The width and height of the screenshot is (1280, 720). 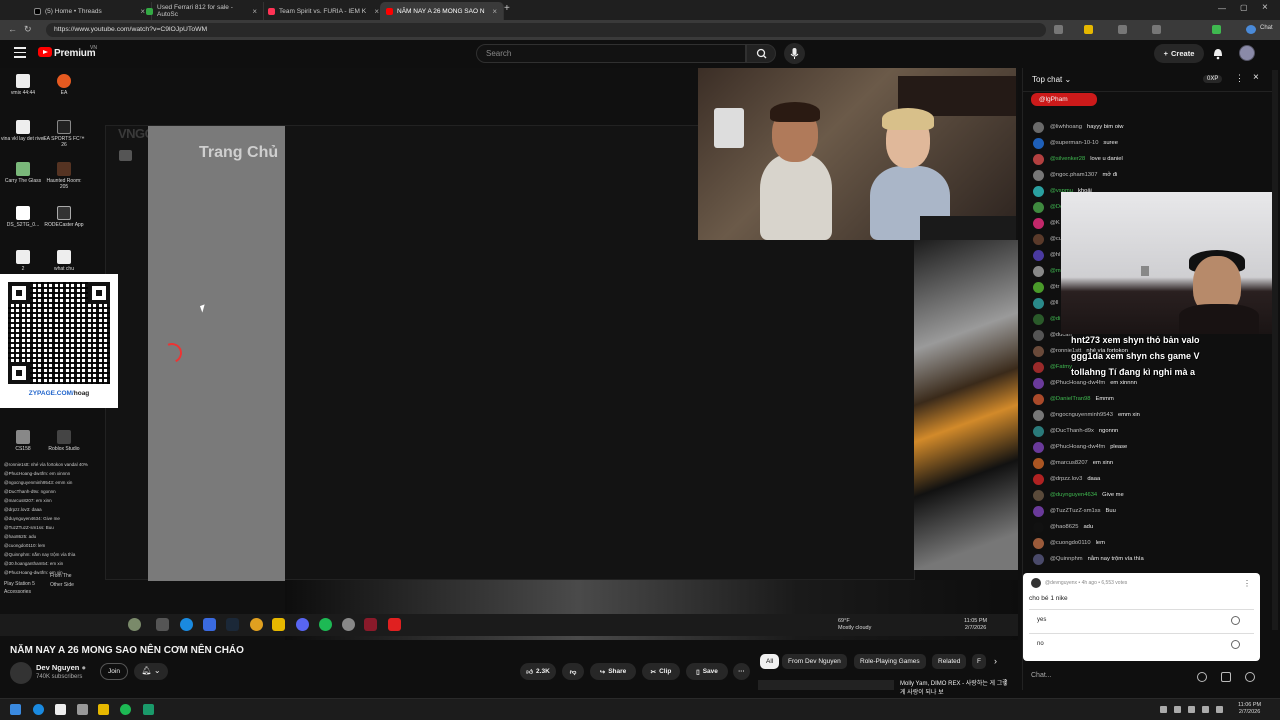 What do you see at coordinates (1063, 527) in the screenshot?
I see `chat-message: @hao8625 adu` at bounding box center [1063, 527].